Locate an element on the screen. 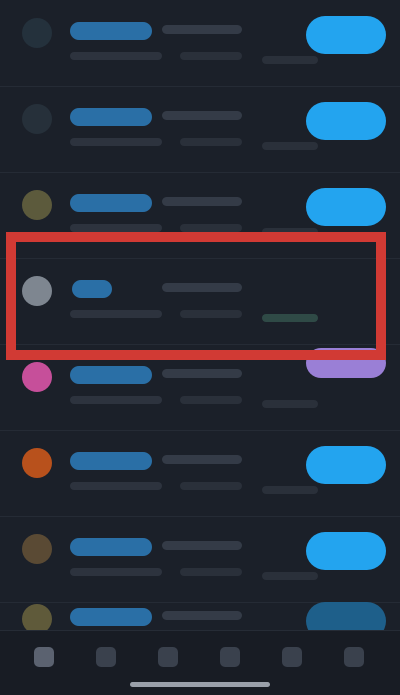 The image size is (400, 695). tab-home is located at coordinates (44, 658).